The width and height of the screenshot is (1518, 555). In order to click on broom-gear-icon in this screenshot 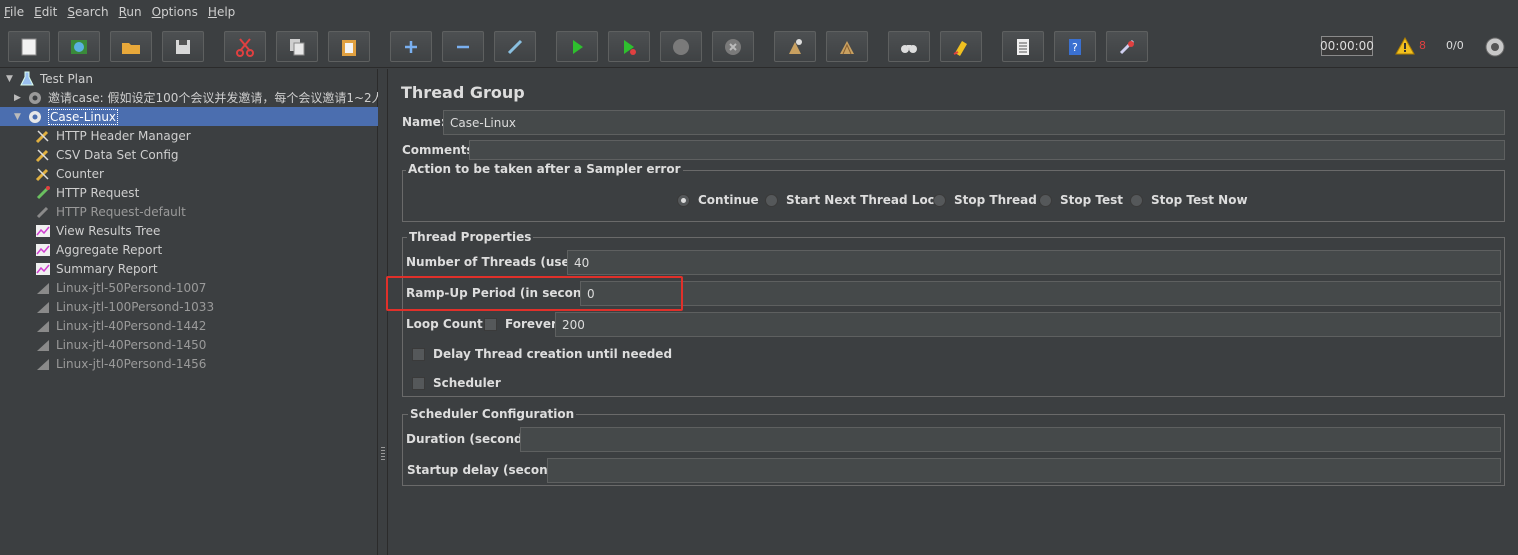, I will do `click(795, 46)`.